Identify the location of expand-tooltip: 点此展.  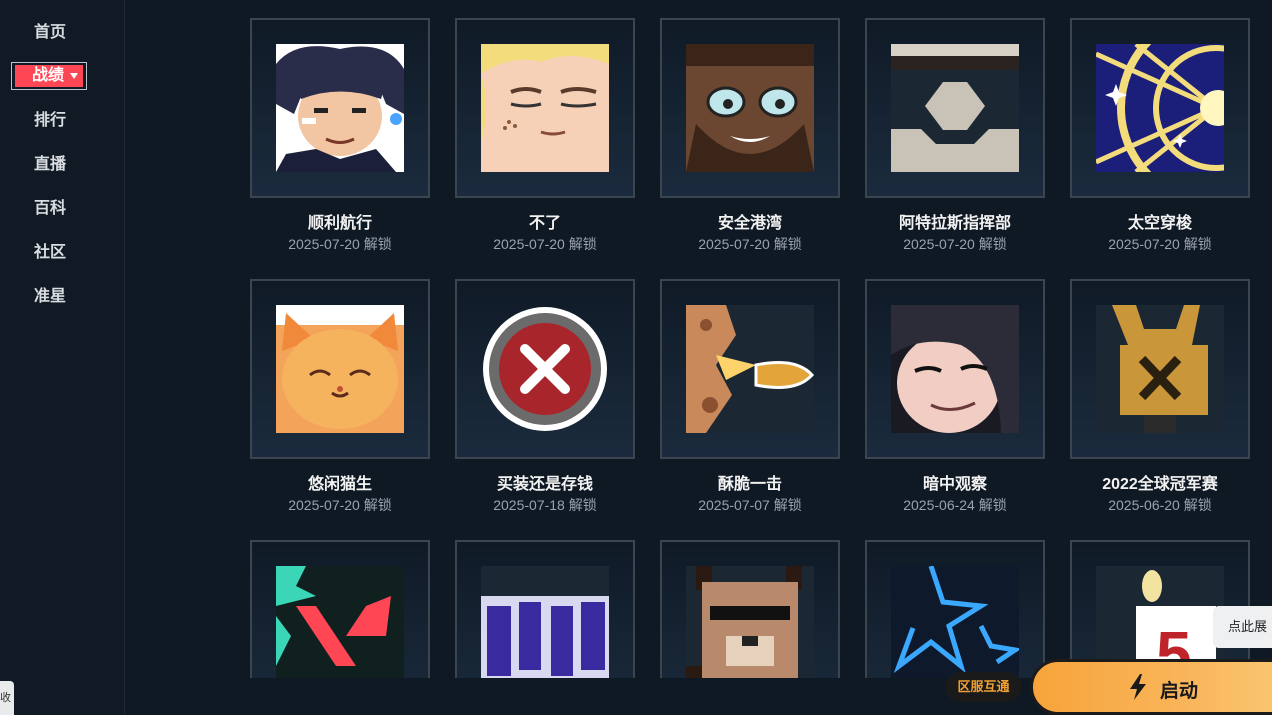
(1242, 627).